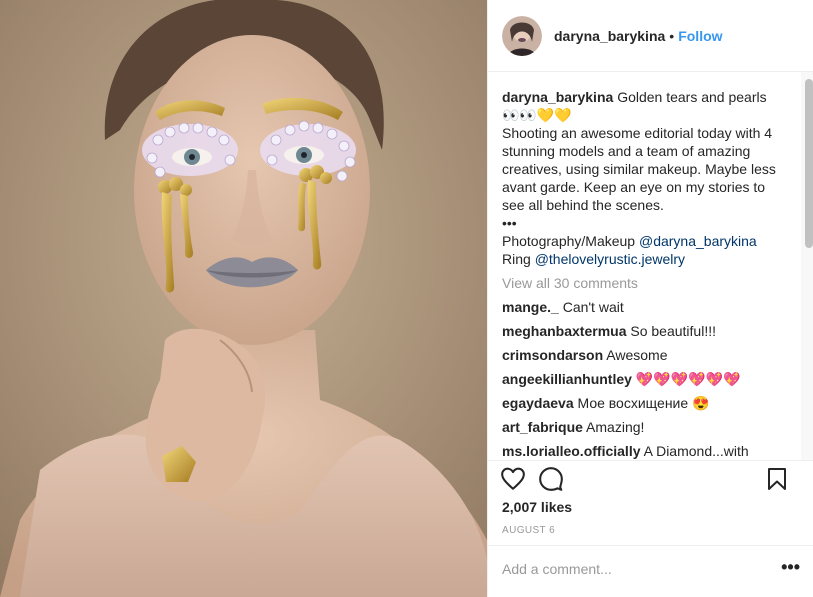 This screenshot has height=597, width=813. I want to click on comment-item: mange._ Can't wait, so click(650, 304).